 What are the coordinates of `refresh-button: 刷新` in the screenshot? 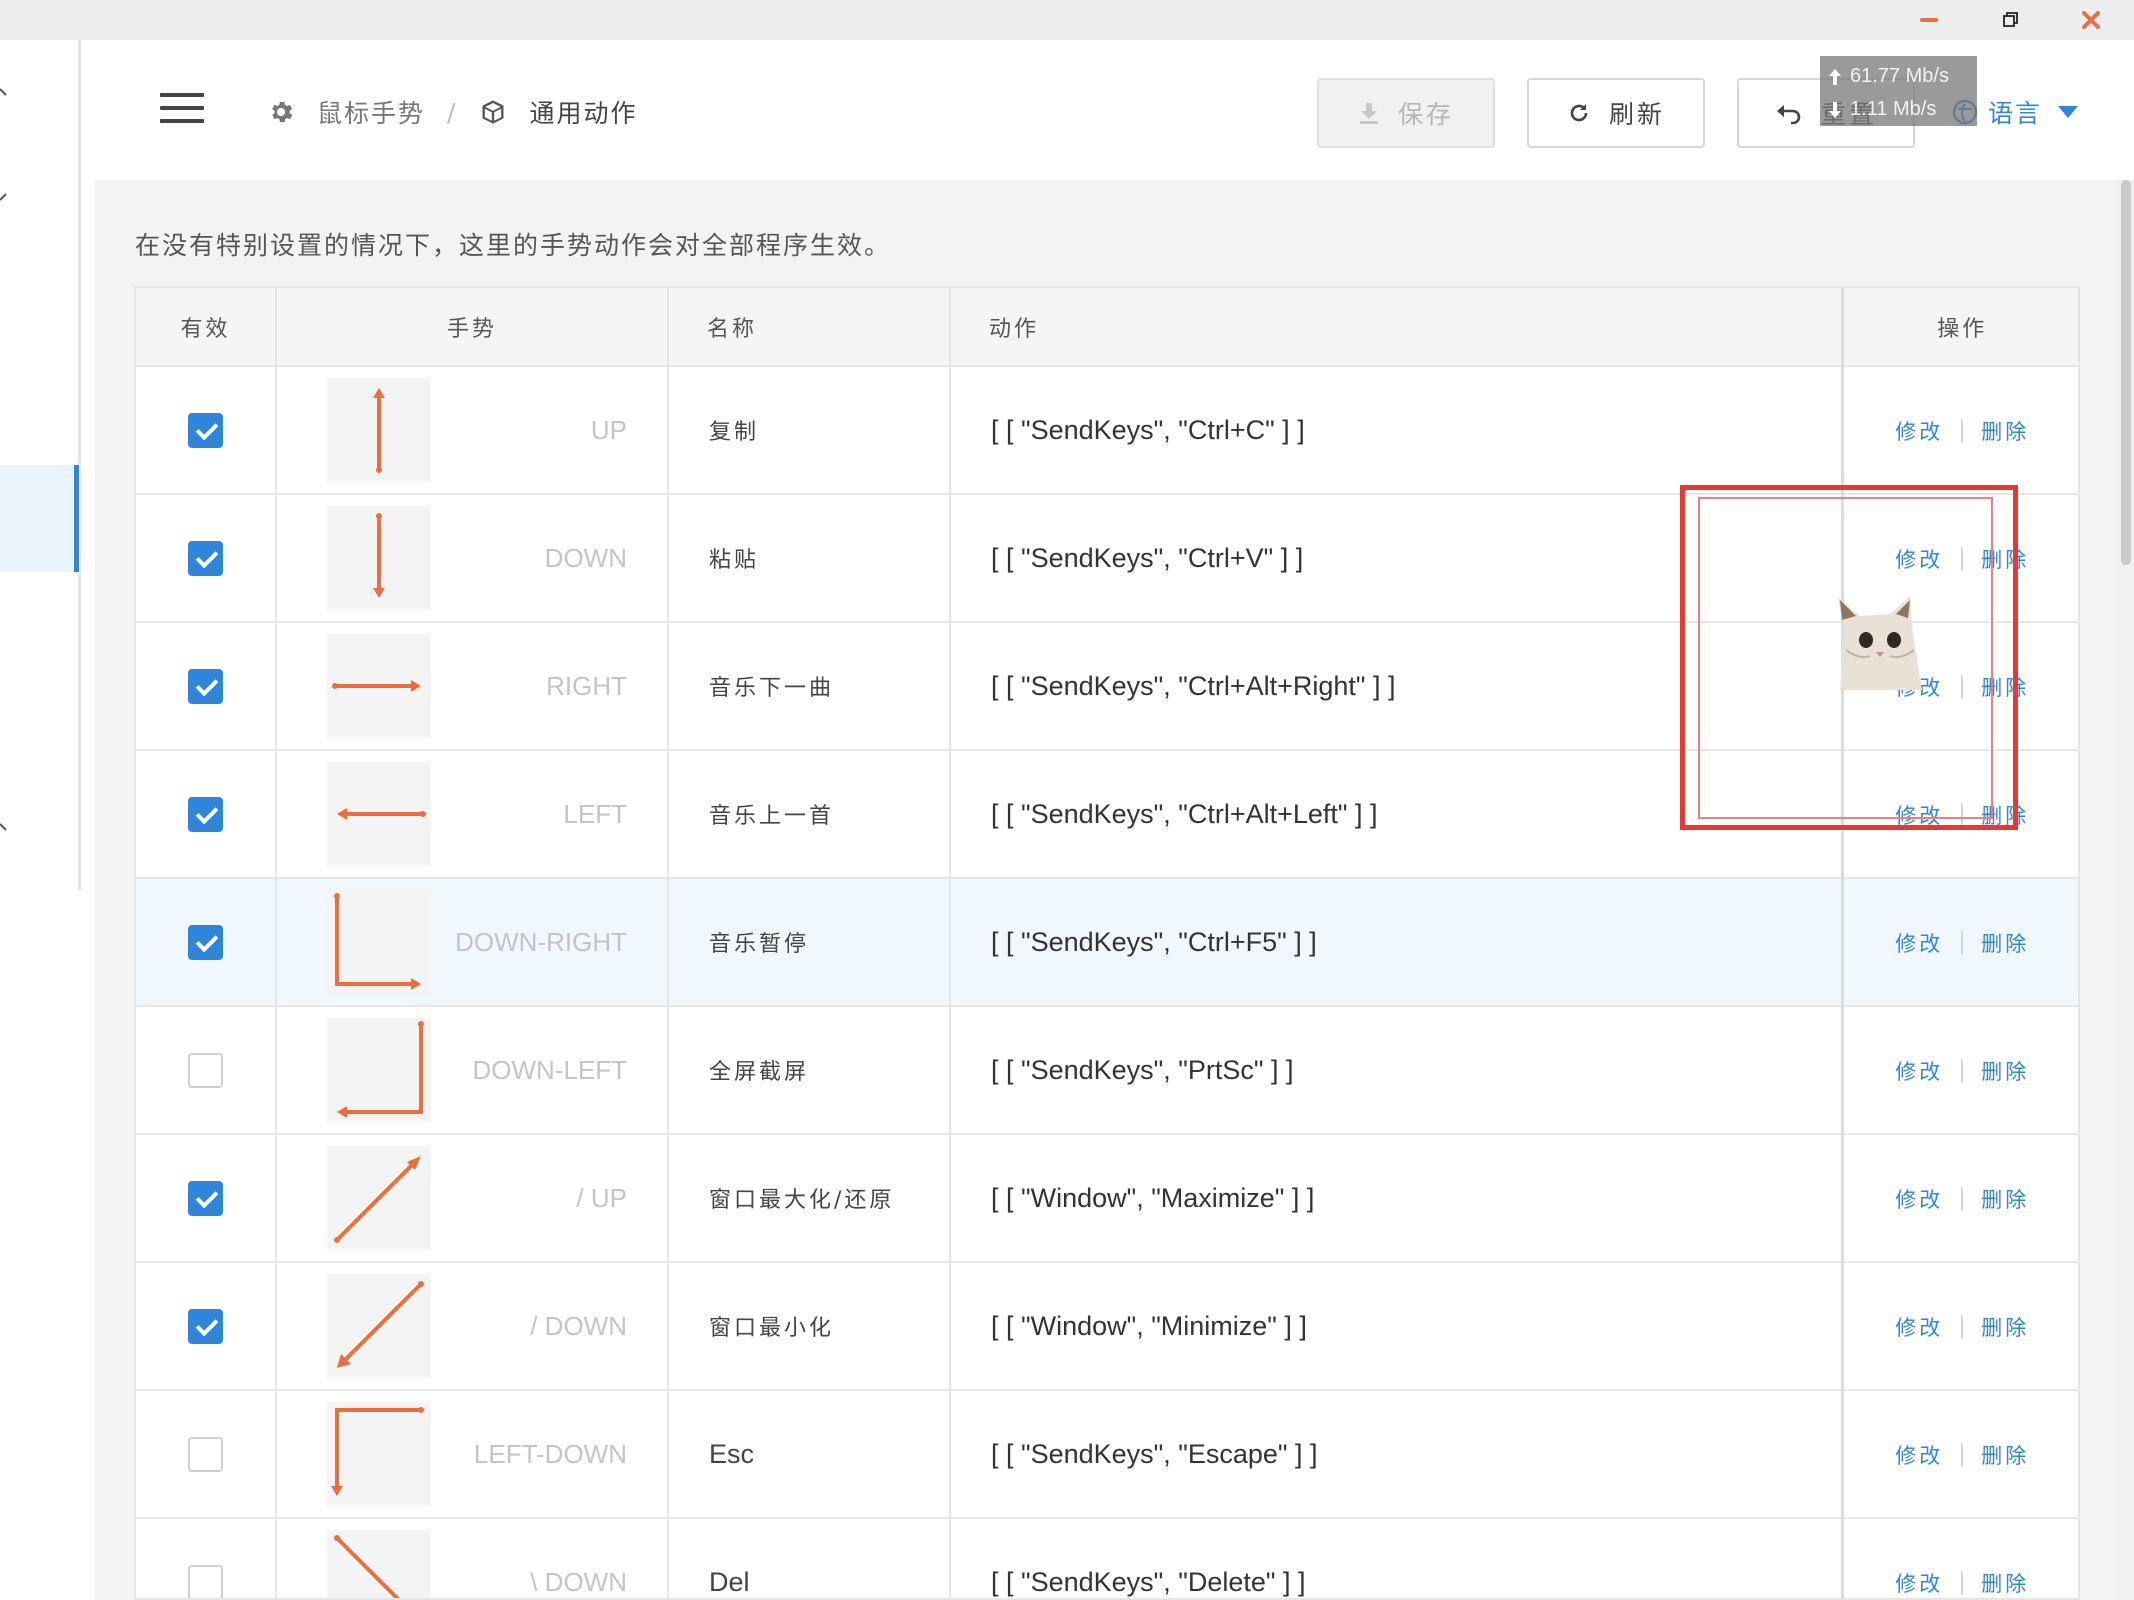 It's located at (1616, 113).